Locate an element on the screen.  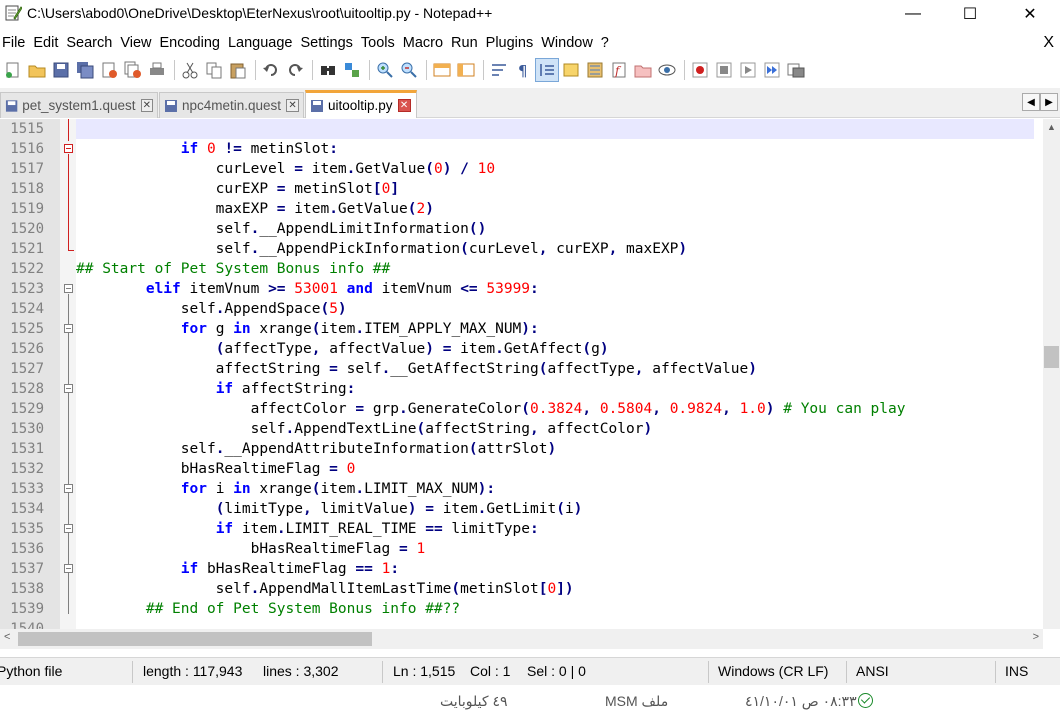
menu-macro: Macro is located at coordinates (426, 43).